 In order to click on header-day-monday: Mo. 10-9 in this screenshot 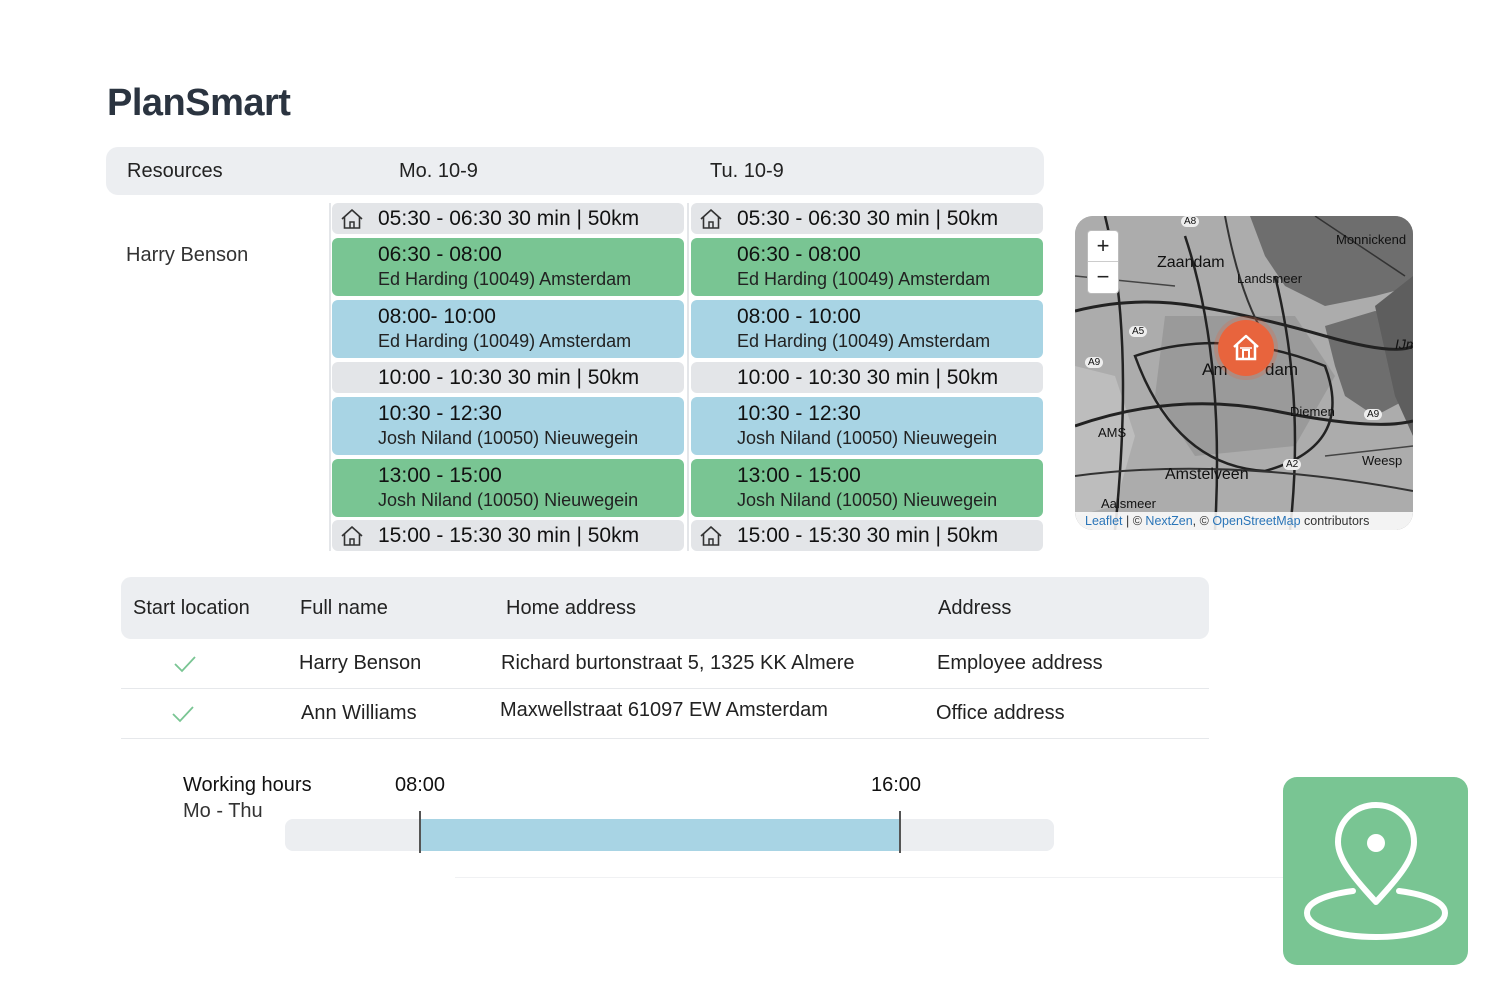, I will do `click(438, 171)`.